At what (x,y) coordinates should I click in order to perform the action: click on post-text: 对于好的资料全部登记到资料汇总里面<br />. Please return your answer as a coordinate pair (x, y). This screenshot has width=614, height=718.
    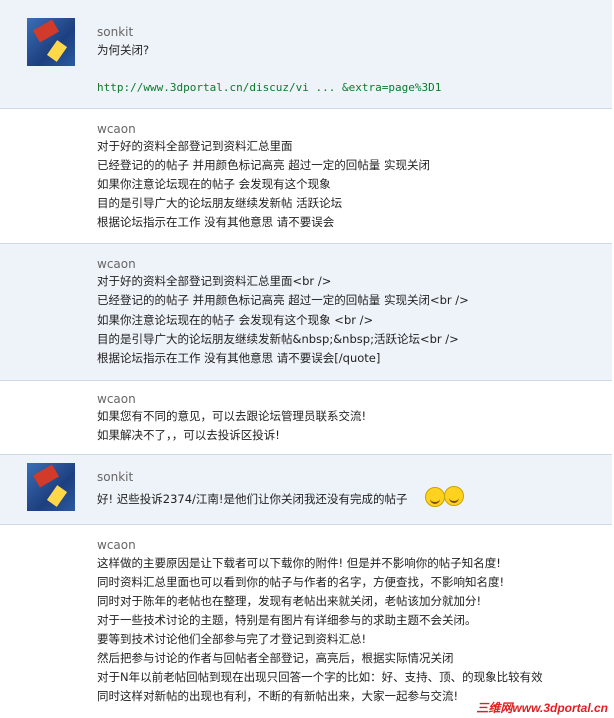
    Looking at the image, I should click on (214, 281).